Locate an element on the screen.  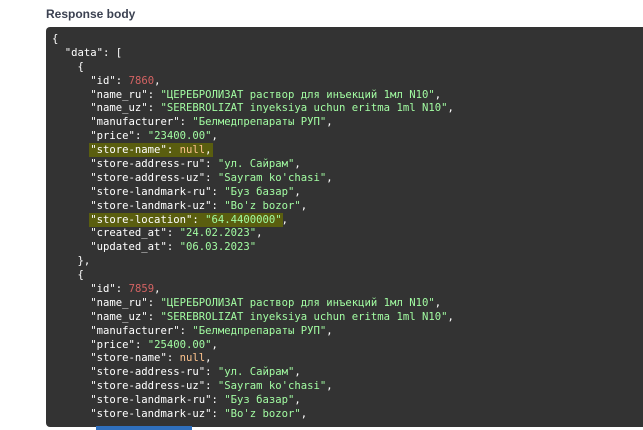
code-line: "id": 7860, is located at coordinates (253, 82).